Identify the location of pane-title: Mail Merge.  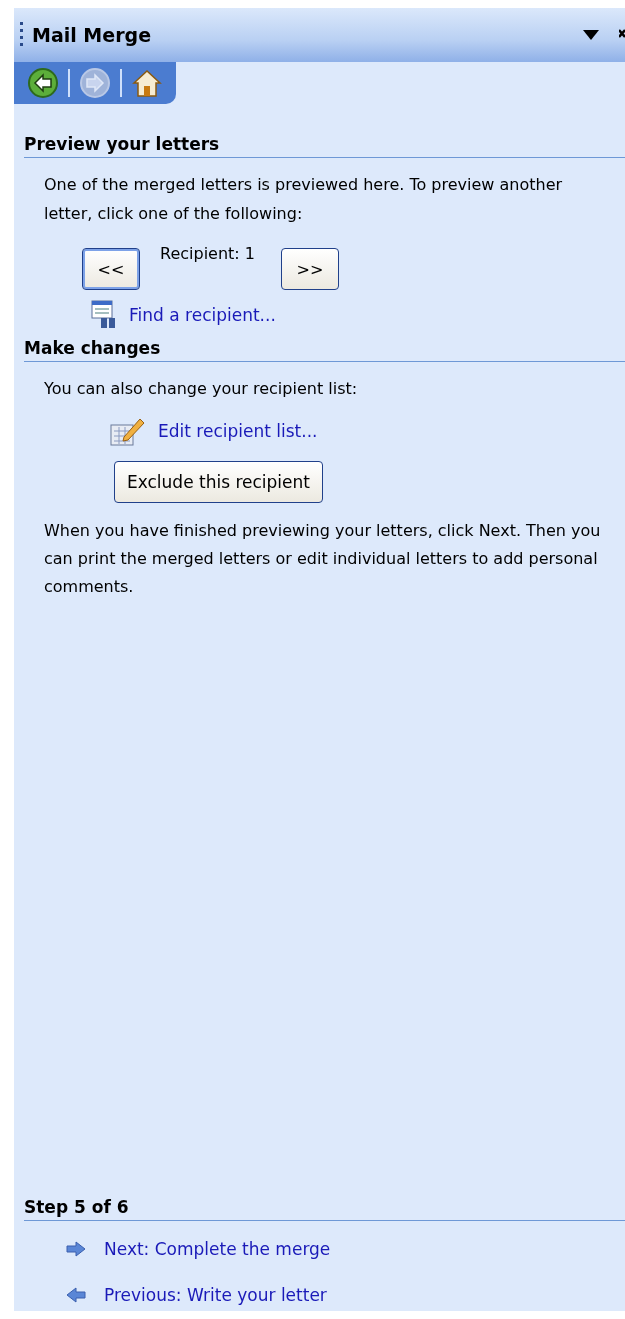
(92, 35).